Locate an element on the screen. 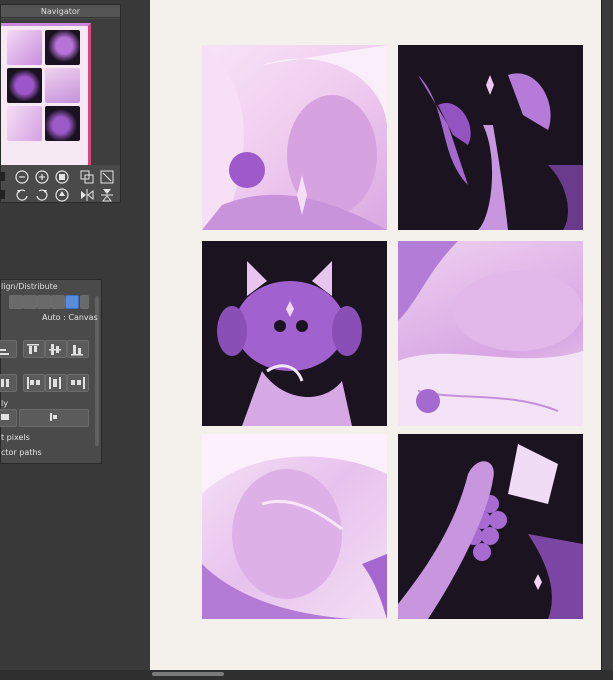  distribute-top-button is located at coordinates (34, 383).